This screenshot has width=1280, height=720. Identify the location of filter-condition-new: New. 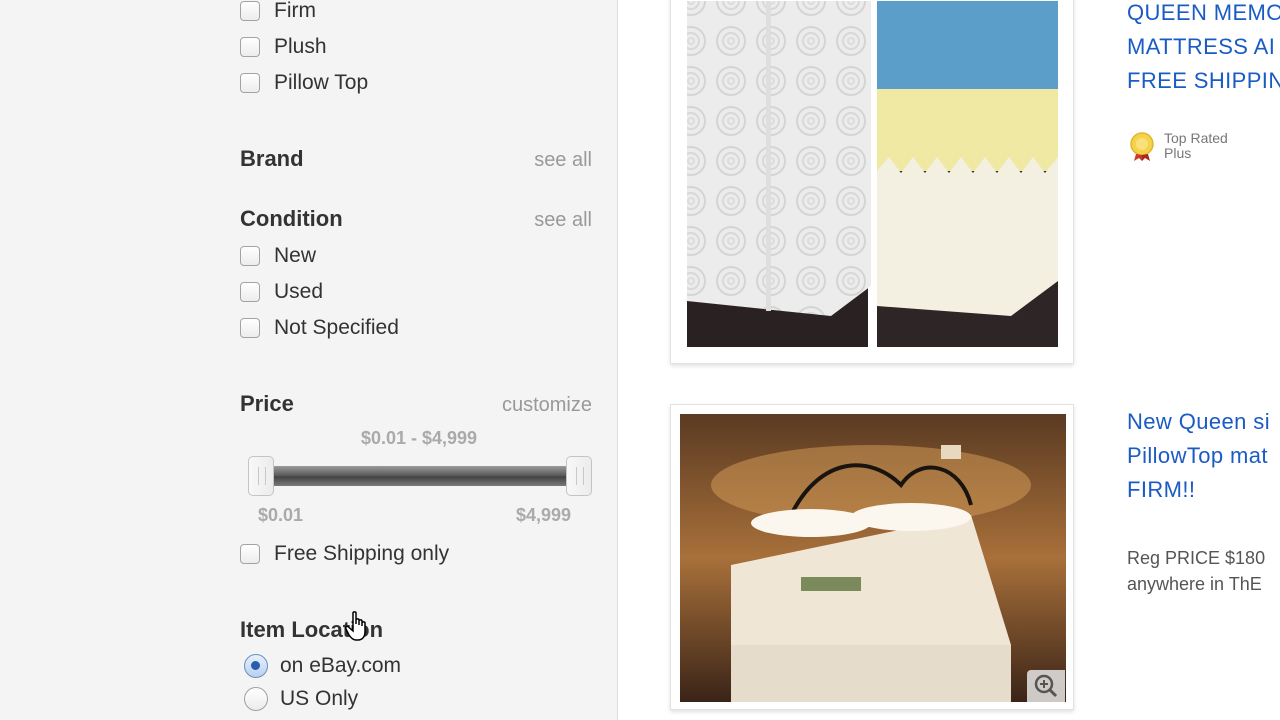
(278, 256).